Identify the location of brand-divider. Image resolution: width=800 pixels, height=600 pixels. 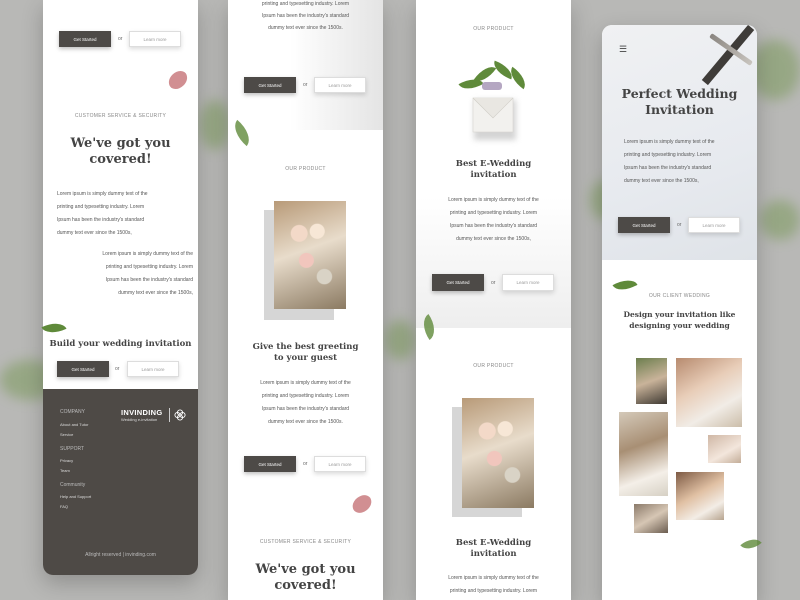
(169, 415).